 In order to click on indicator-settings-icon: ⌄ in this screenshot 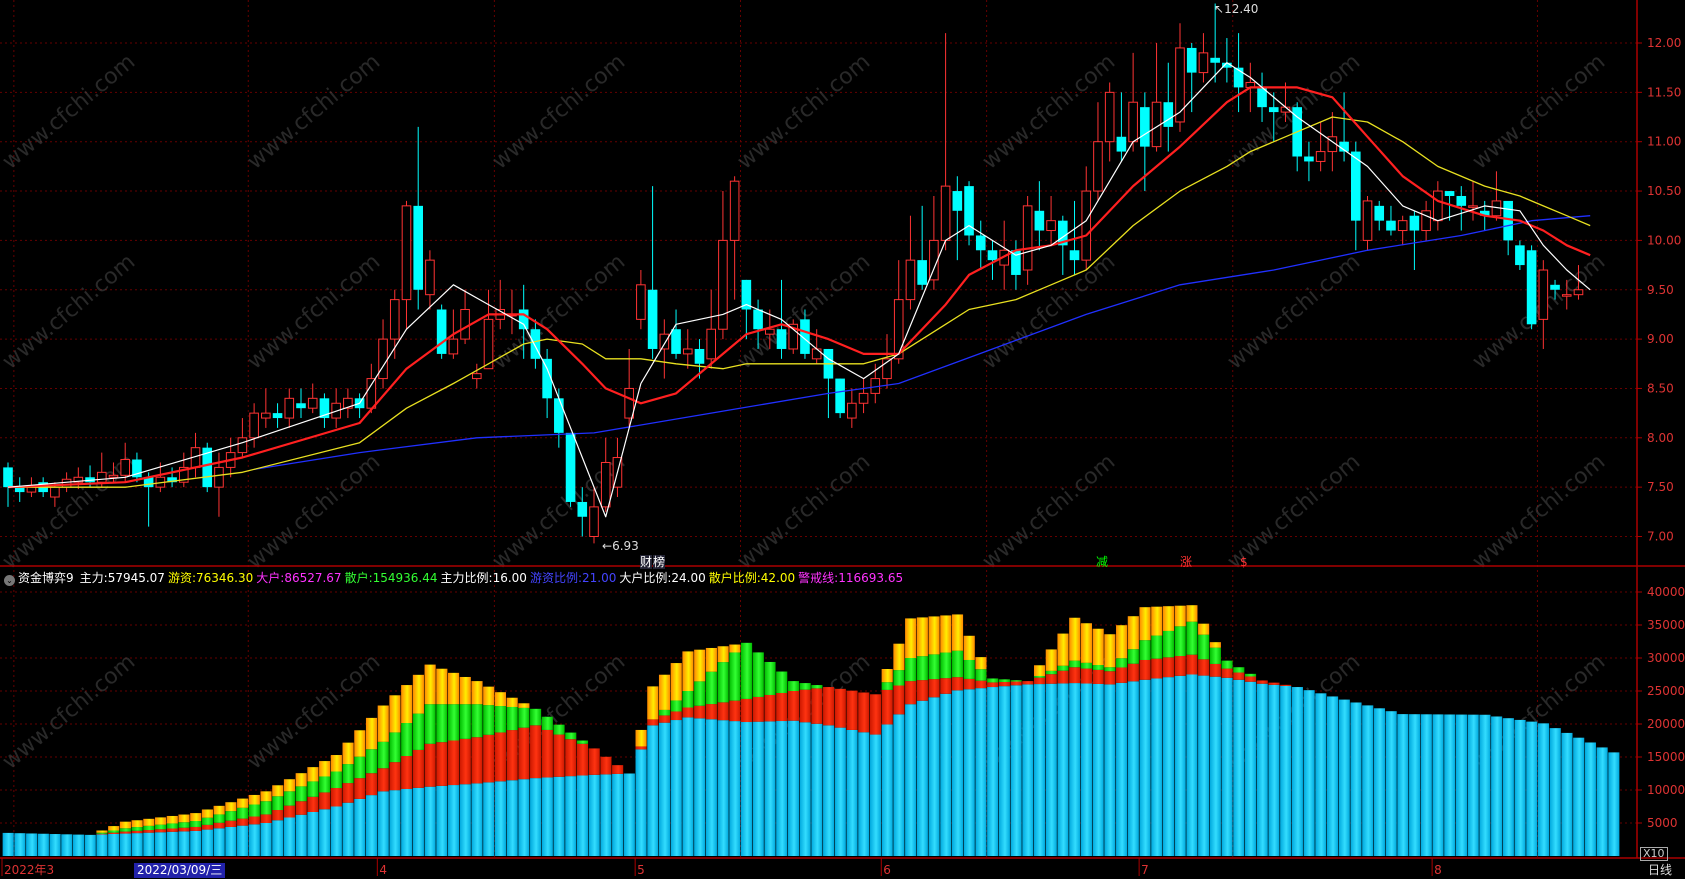, I will do `click(9, 580)`.